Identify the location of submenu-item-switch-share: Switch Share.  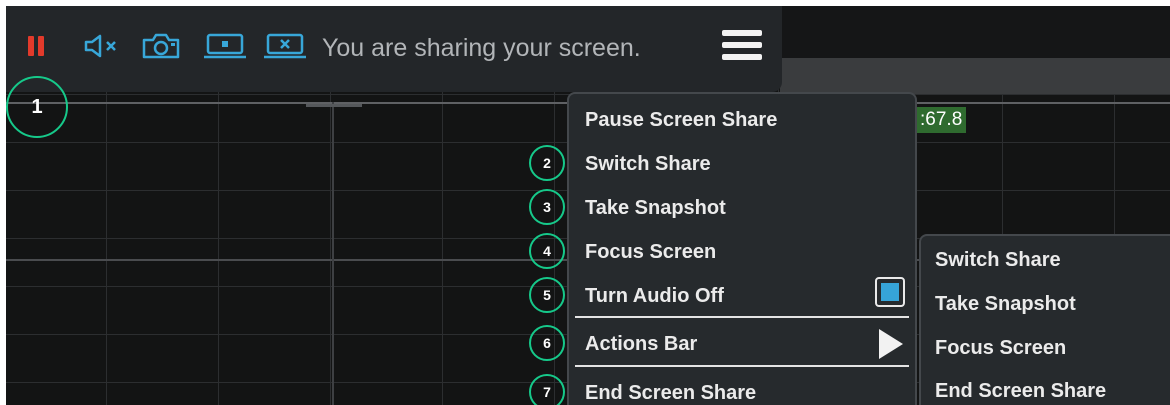
(998, 260).